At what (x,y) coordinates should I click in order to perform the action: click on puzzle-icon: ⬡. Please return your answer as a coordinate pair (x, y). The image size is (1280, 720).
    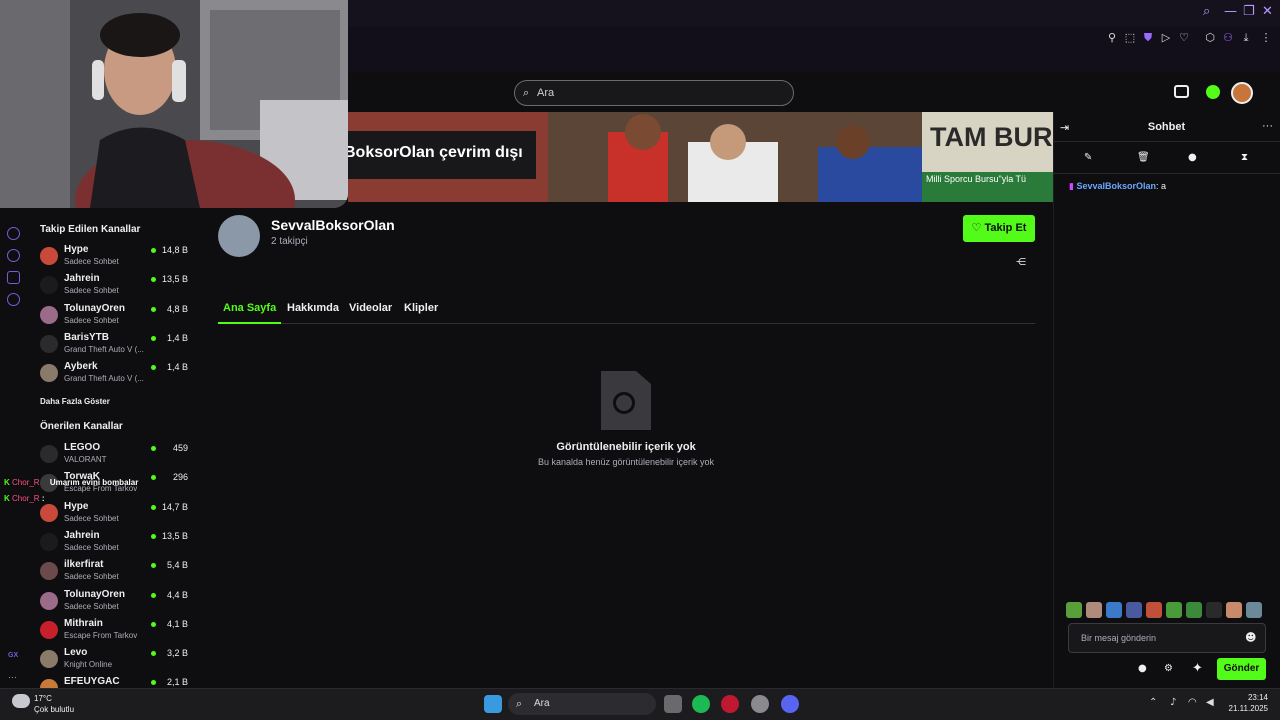
    Looking at the image, I should click on (1210, 38).